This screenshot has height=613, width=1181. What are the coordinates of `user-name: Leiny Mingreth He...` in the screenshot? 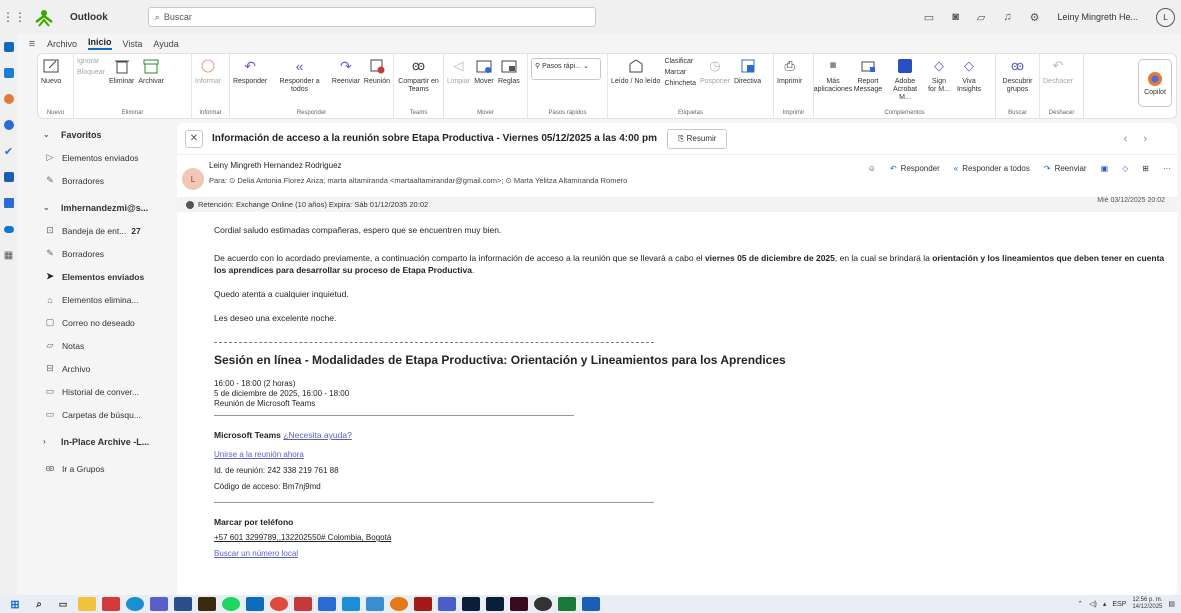 It's located at (1097, 17).